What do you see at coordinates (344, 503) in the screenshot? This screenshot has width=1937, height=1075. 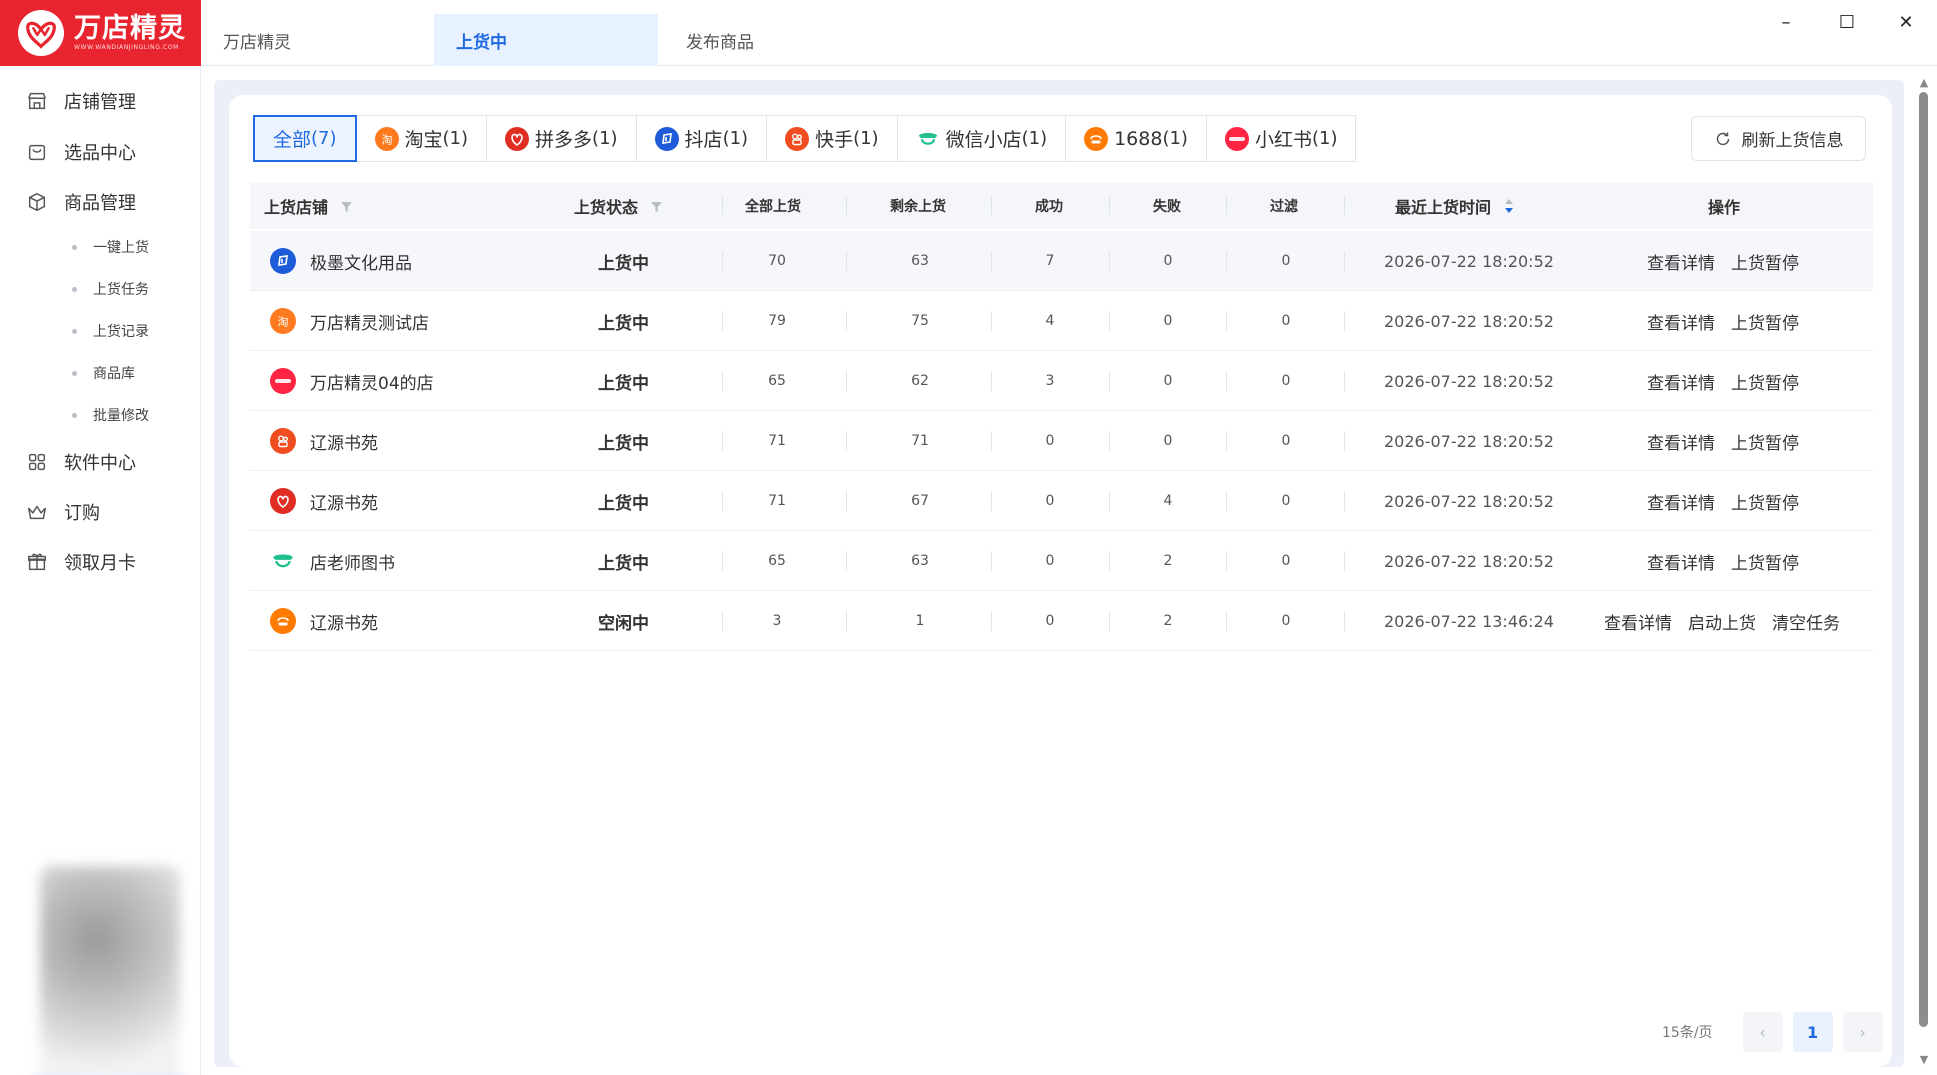 I see `shop-name: 辽源书苑` at bounding box center [344, 503].